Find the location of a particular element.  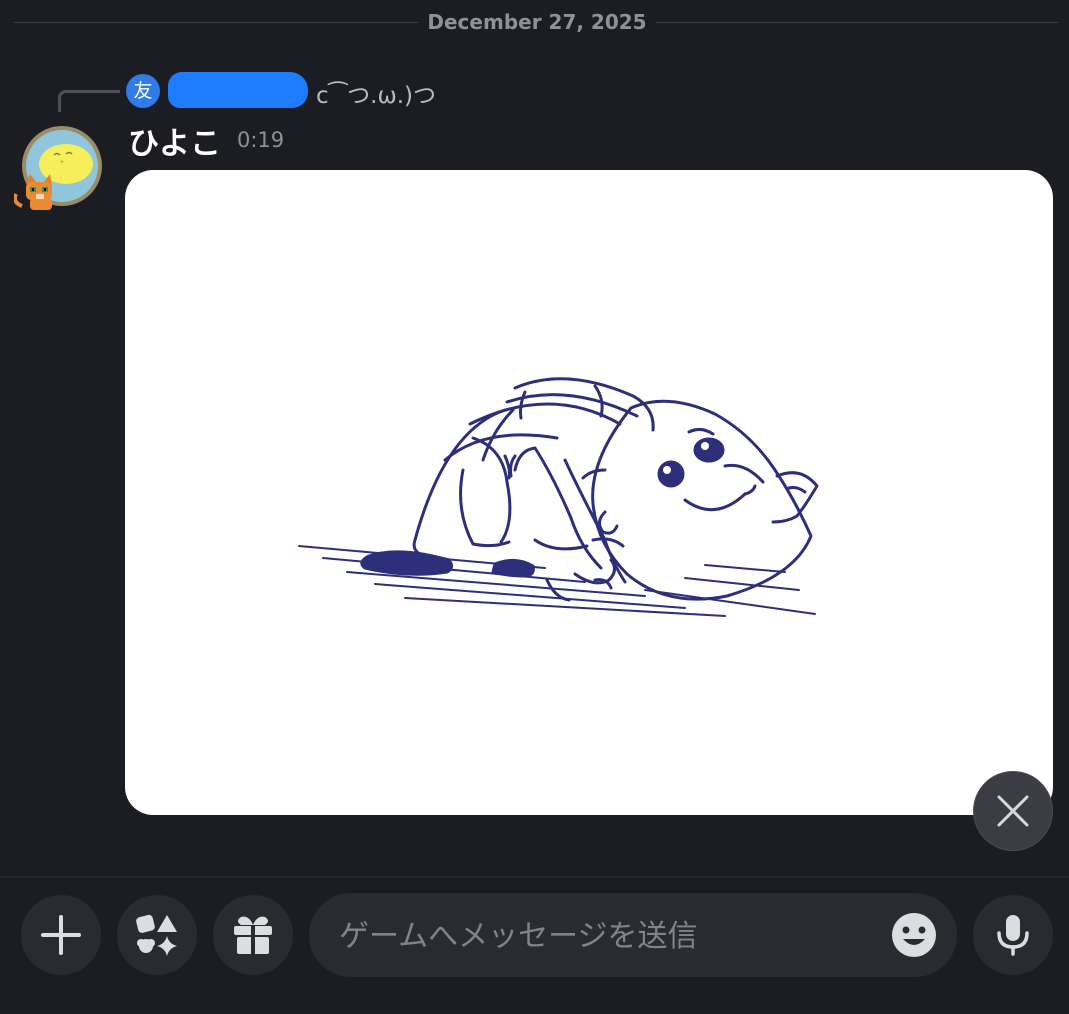

divider-line-right is located at coordinates (857, 22).